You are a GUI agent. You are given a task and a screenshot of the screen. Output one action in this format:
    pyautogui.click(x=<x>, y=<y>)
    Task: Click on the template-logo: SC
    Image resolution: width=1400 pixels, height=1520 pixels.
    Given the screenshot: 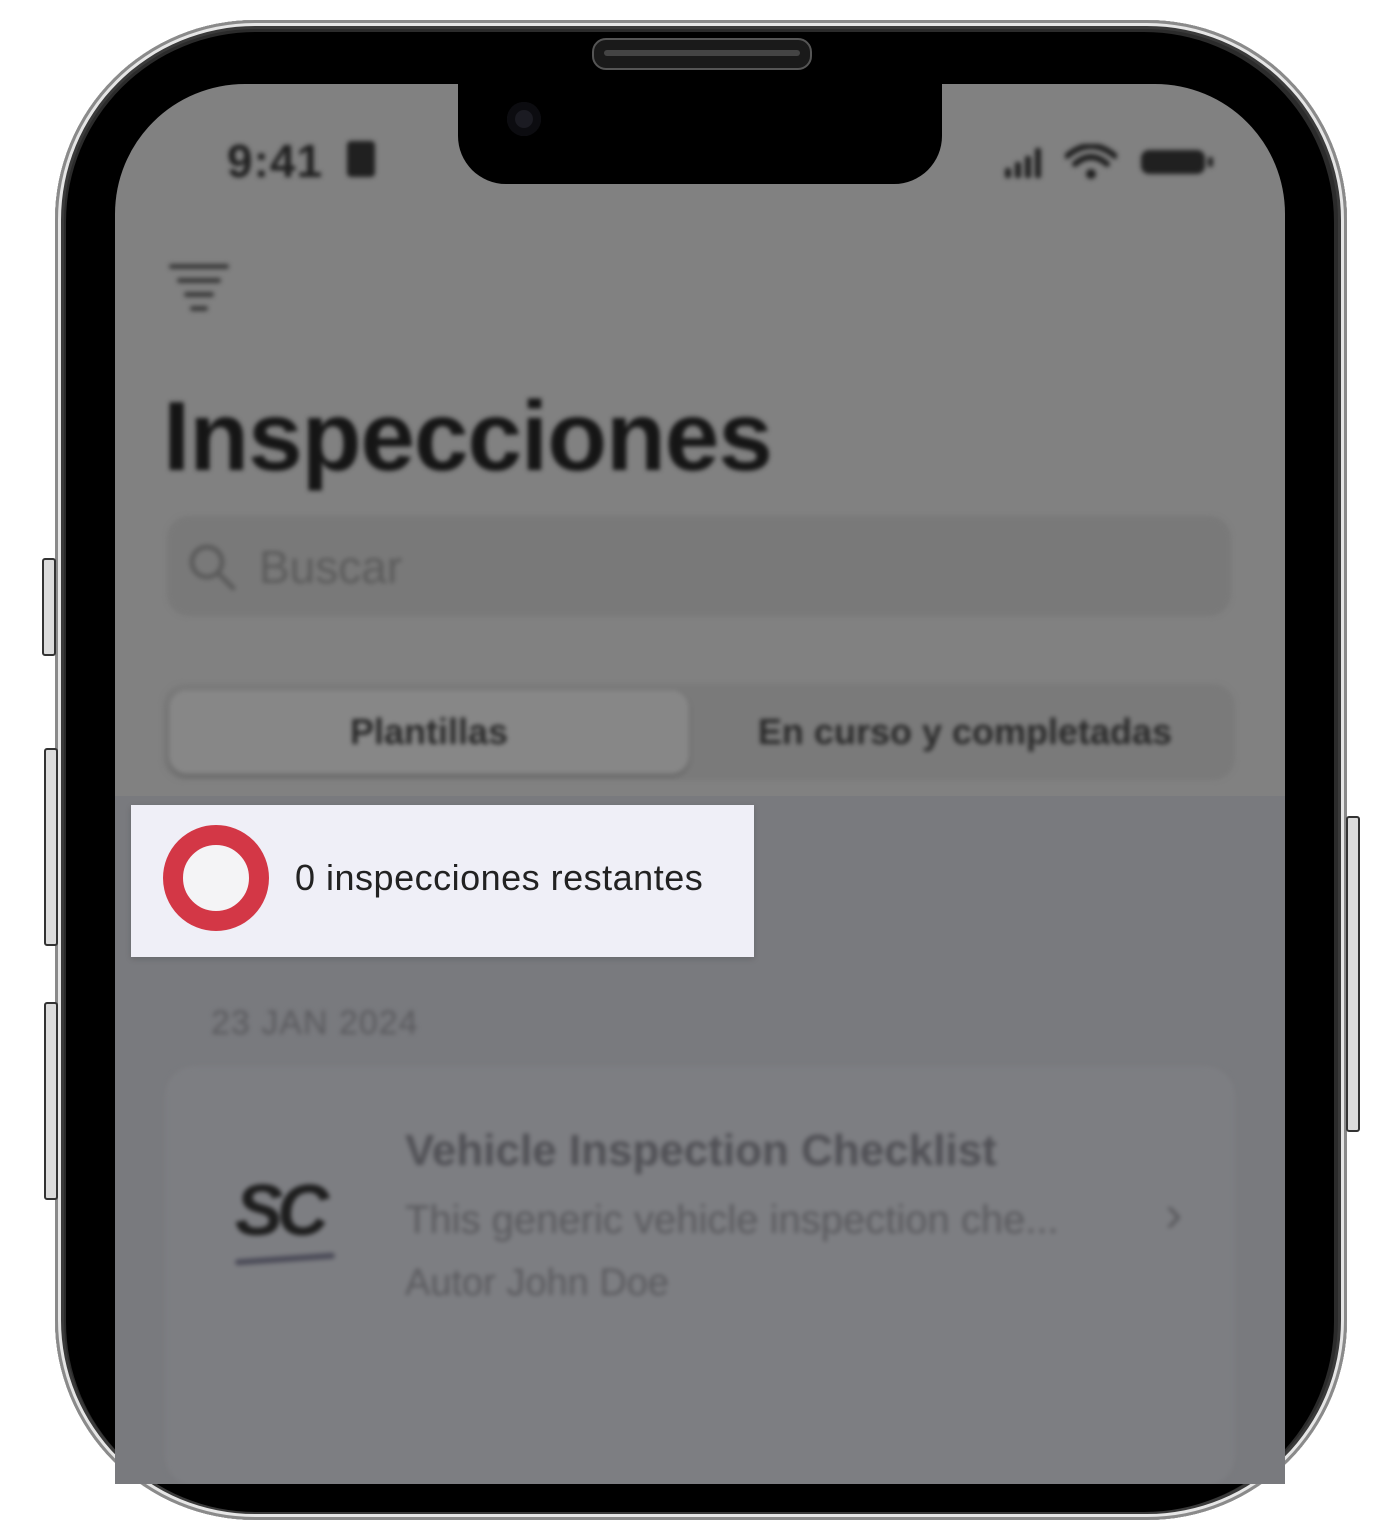 What is the action you would take?
    pyautogui.click(x=282, y=1211)
    